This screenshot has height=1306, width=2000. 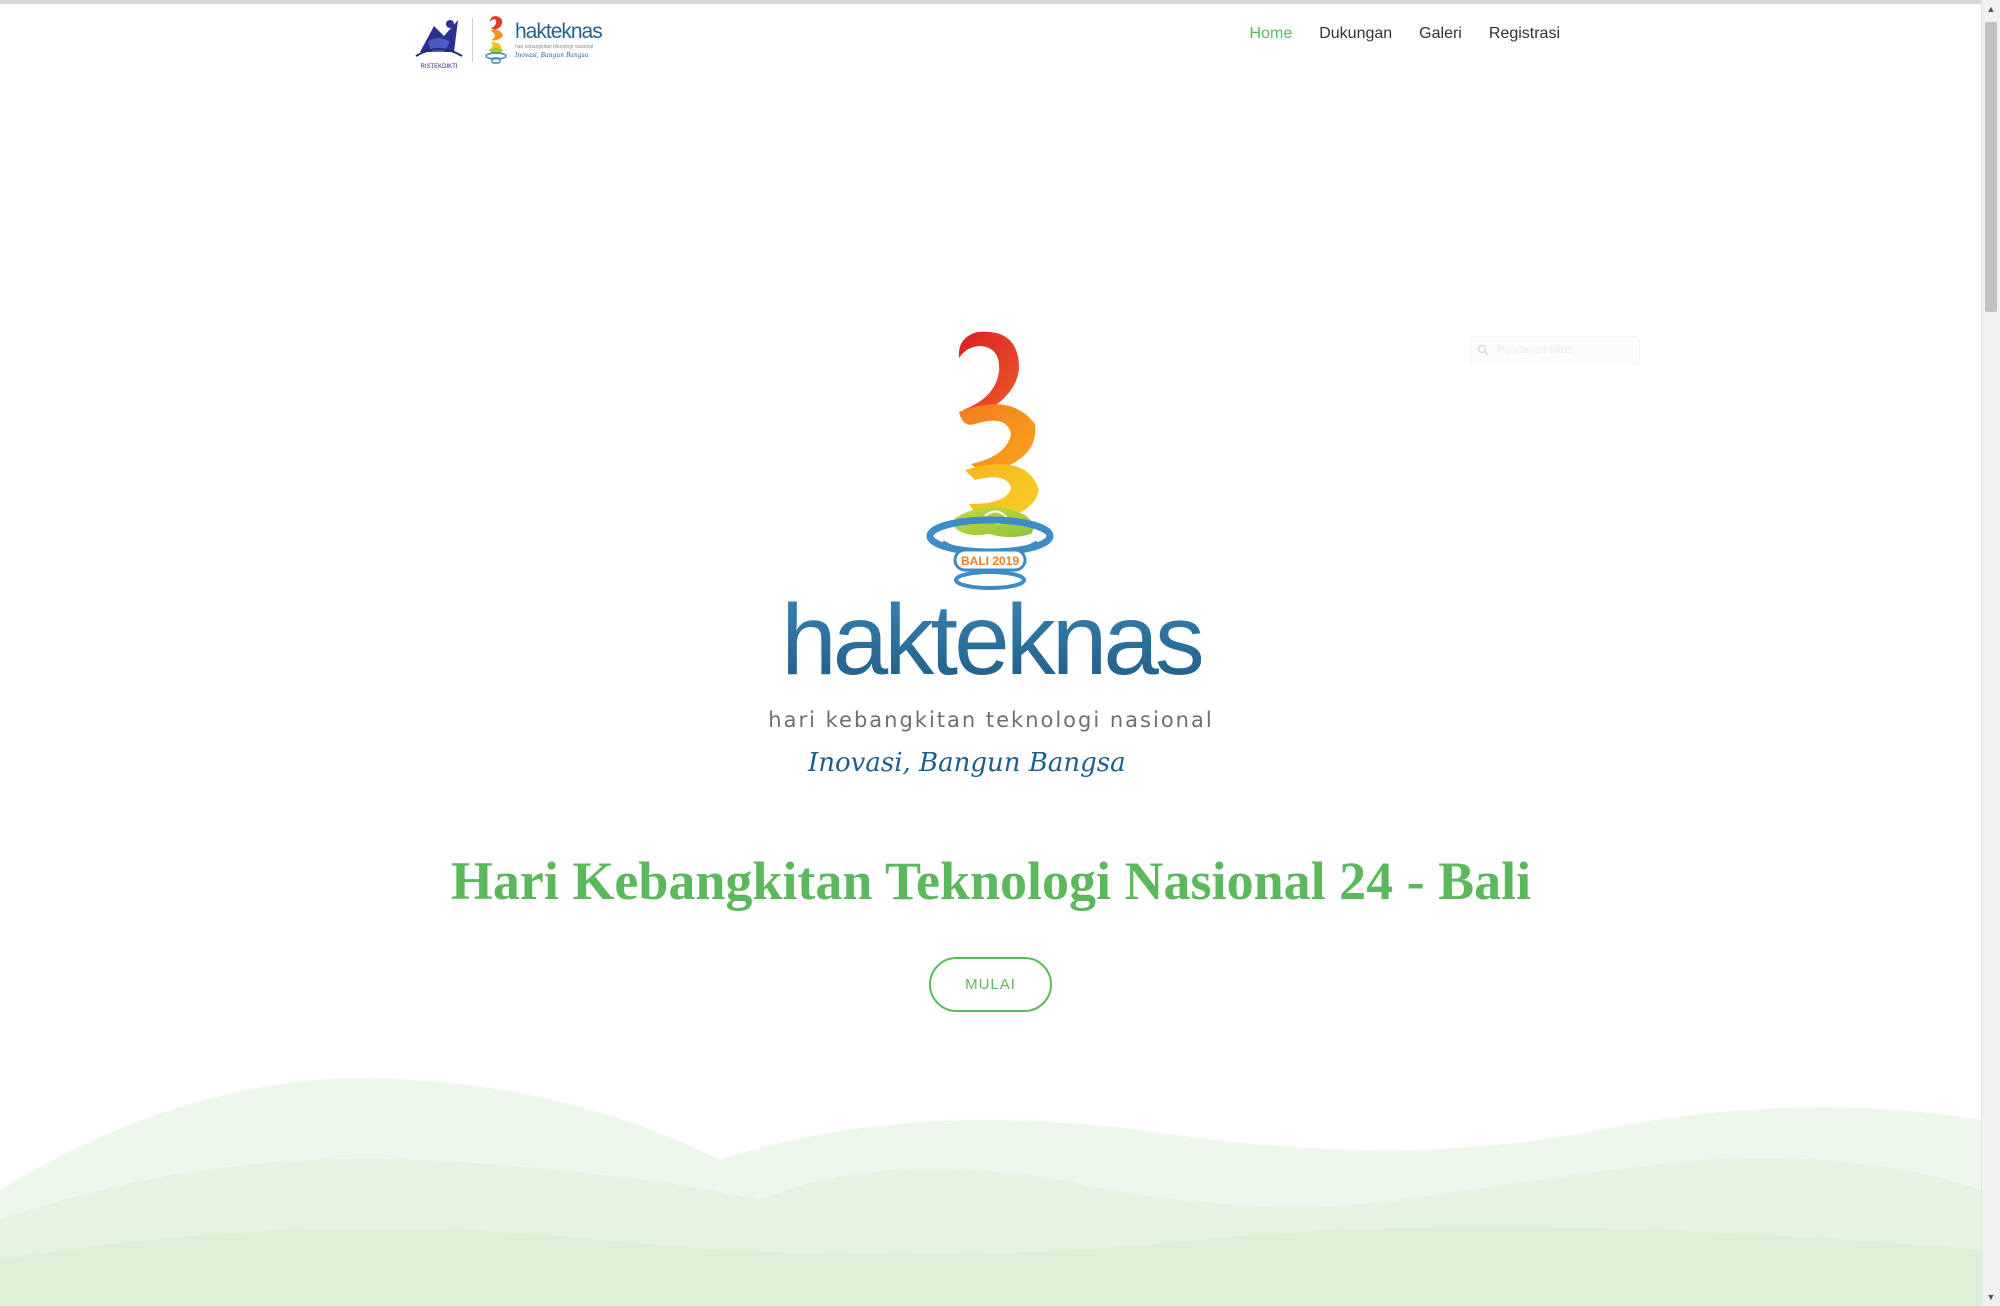 What do you see at coordinates (1524, 34) in the screenshot?
I see `nav-registrasi: Registrasi` at bounding box center [1524, 34].